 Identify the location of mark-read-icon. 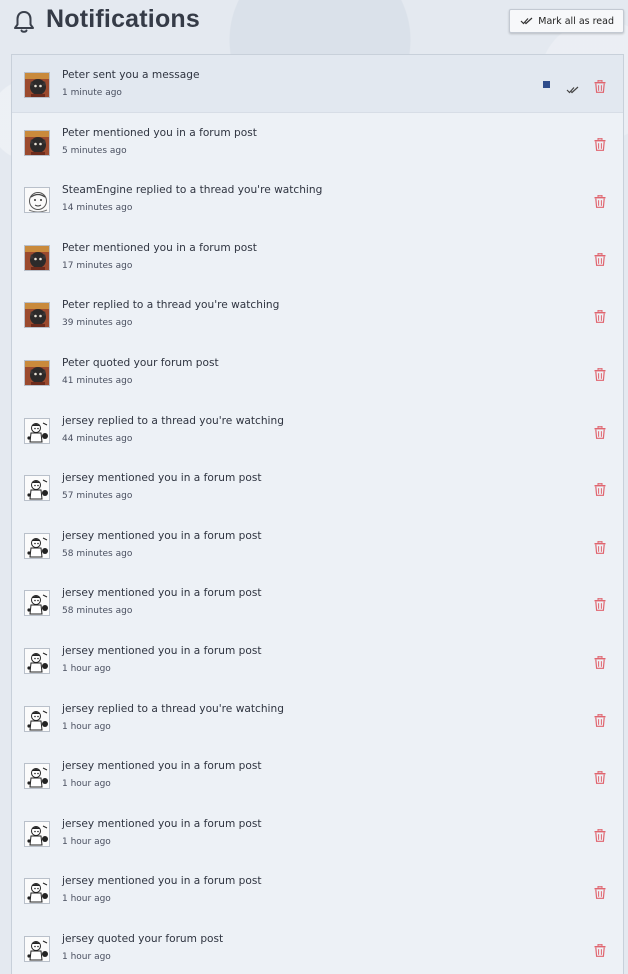
(573, 89).